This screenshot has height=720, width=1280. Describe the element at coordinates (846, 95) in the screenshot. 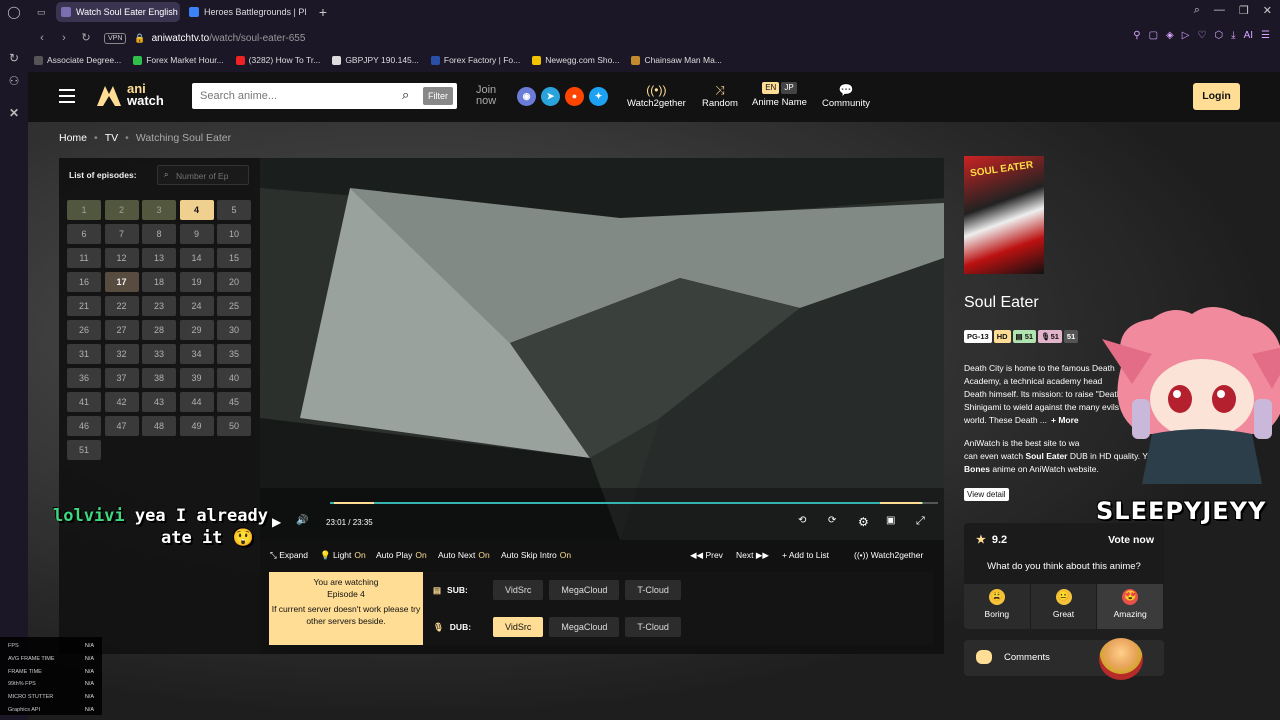

I see `nav-community: 💬 Community` at that location.